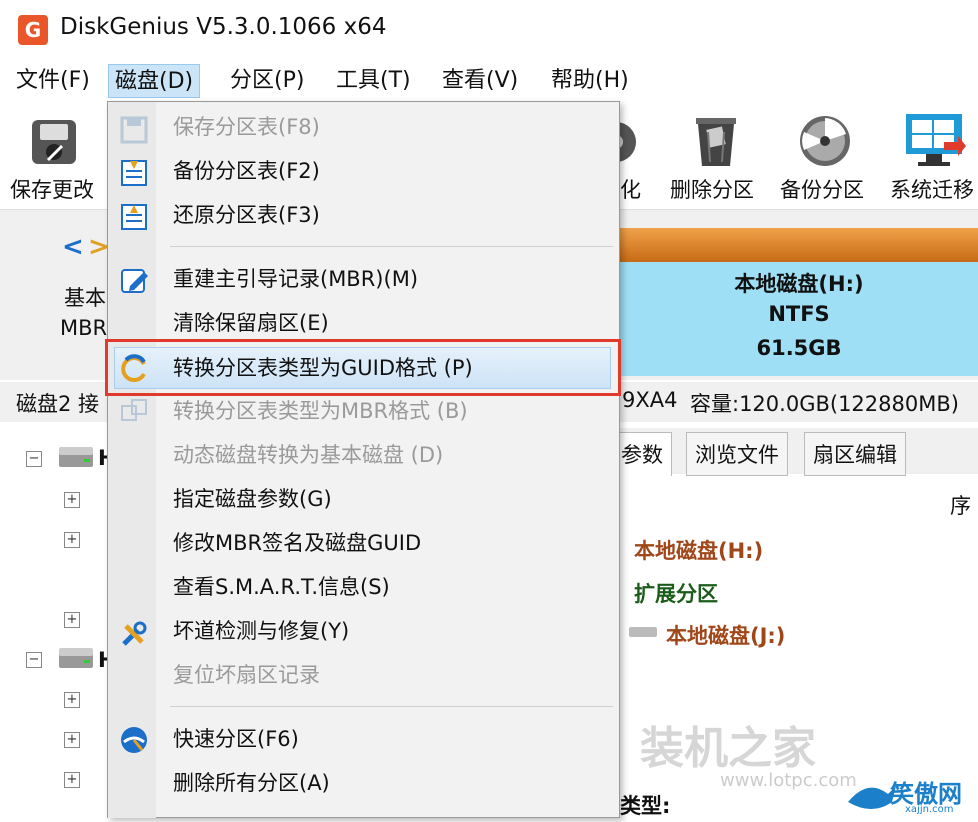 The width and height of the screenshot is (978, 822). What do you see at coordinates (799, 284) in the screenshot?
I see `partition-name: 本地磁盘(H:)` at bounding box center [799, 284].